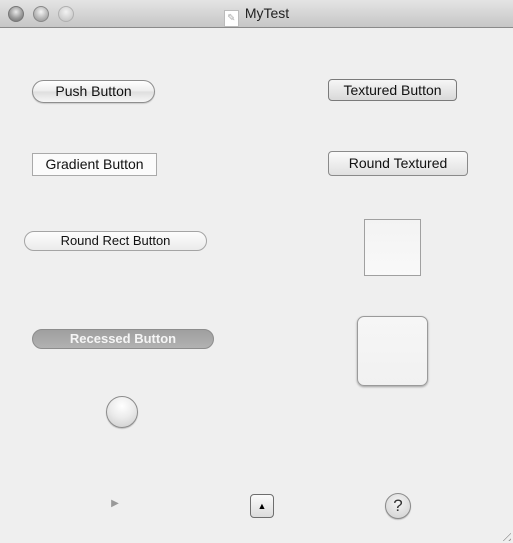 The width and height of the screenshot is (513, 543). I want to click on gradient-button: Gradient Button, so click(94, 164).